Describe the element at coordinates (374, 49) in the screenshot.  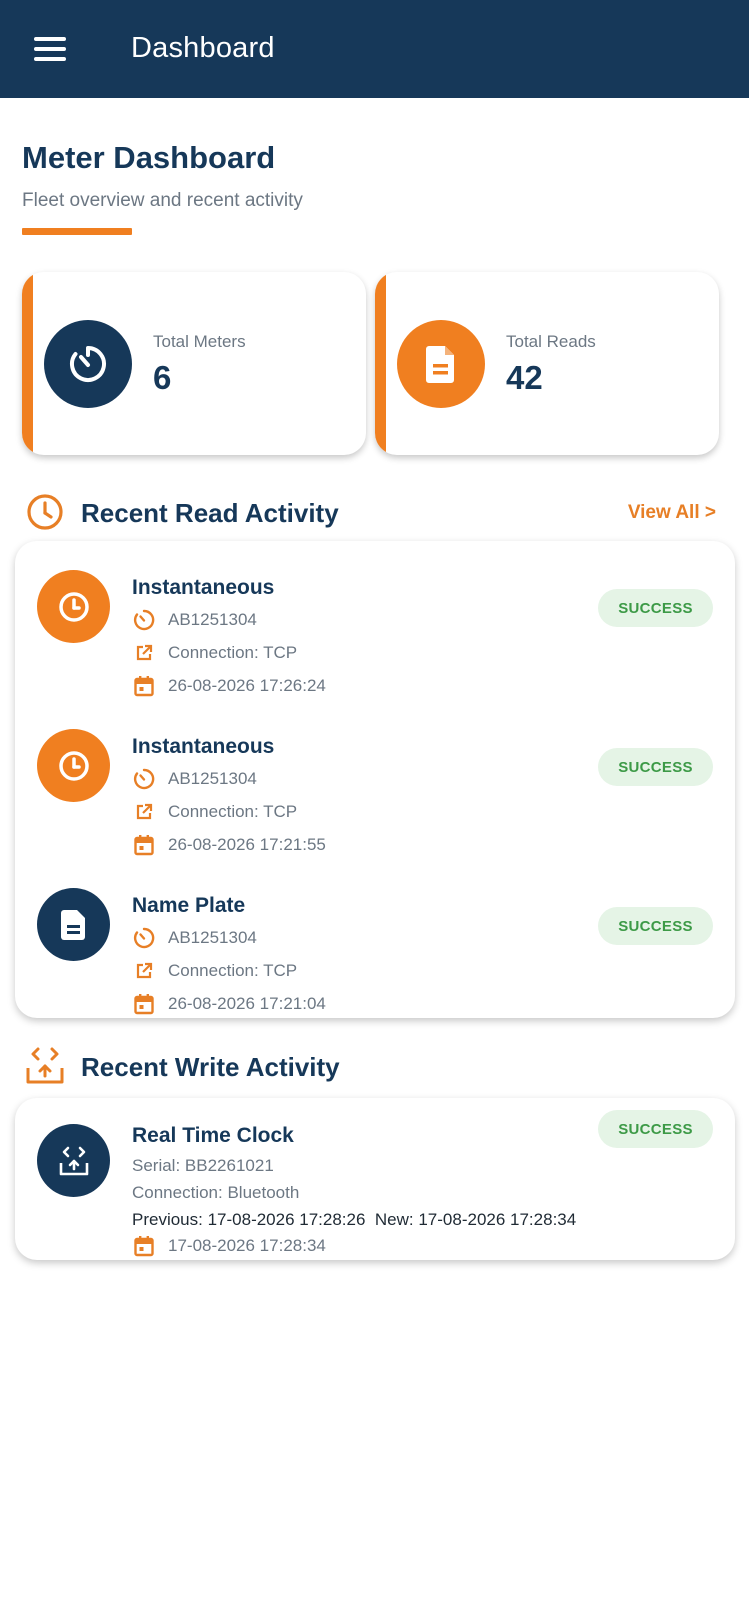
I see `app-bar: Dashboard` at that location.